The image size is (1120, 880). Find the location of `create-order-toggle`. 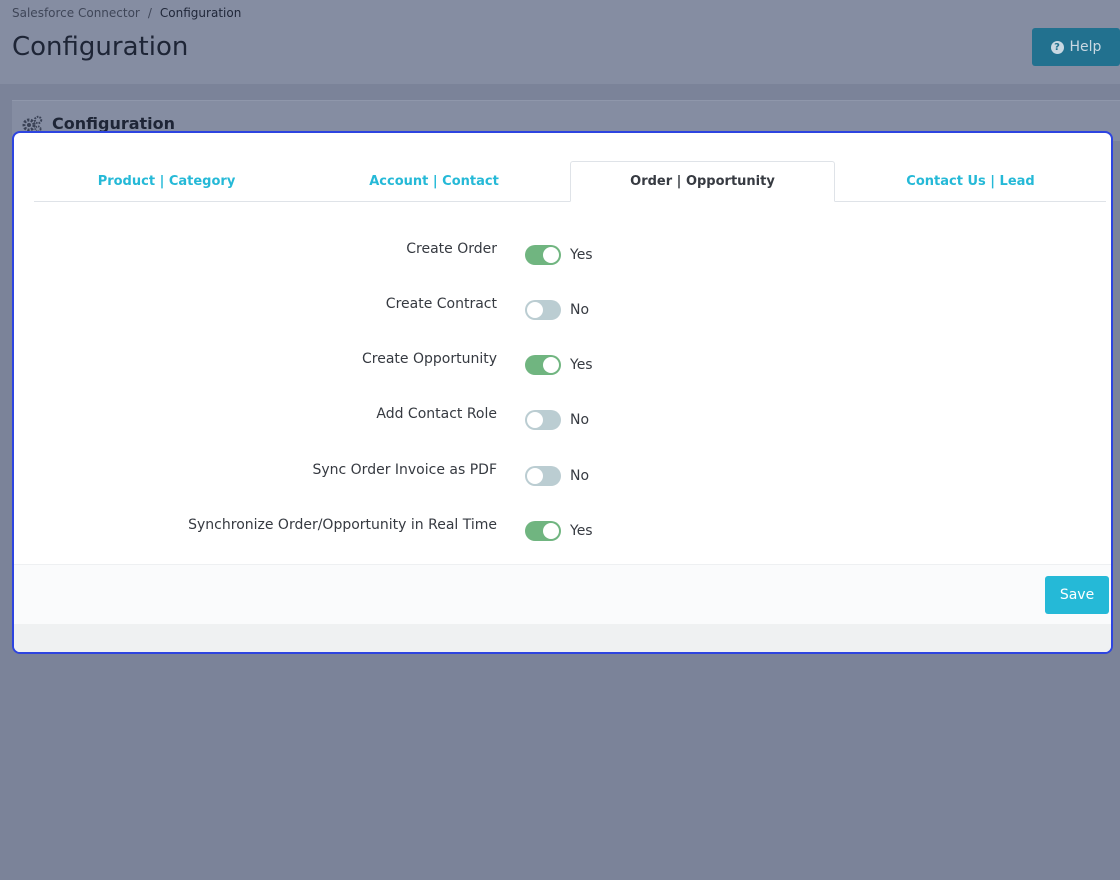

create-order-toggle is located at coordinates (543, 255).